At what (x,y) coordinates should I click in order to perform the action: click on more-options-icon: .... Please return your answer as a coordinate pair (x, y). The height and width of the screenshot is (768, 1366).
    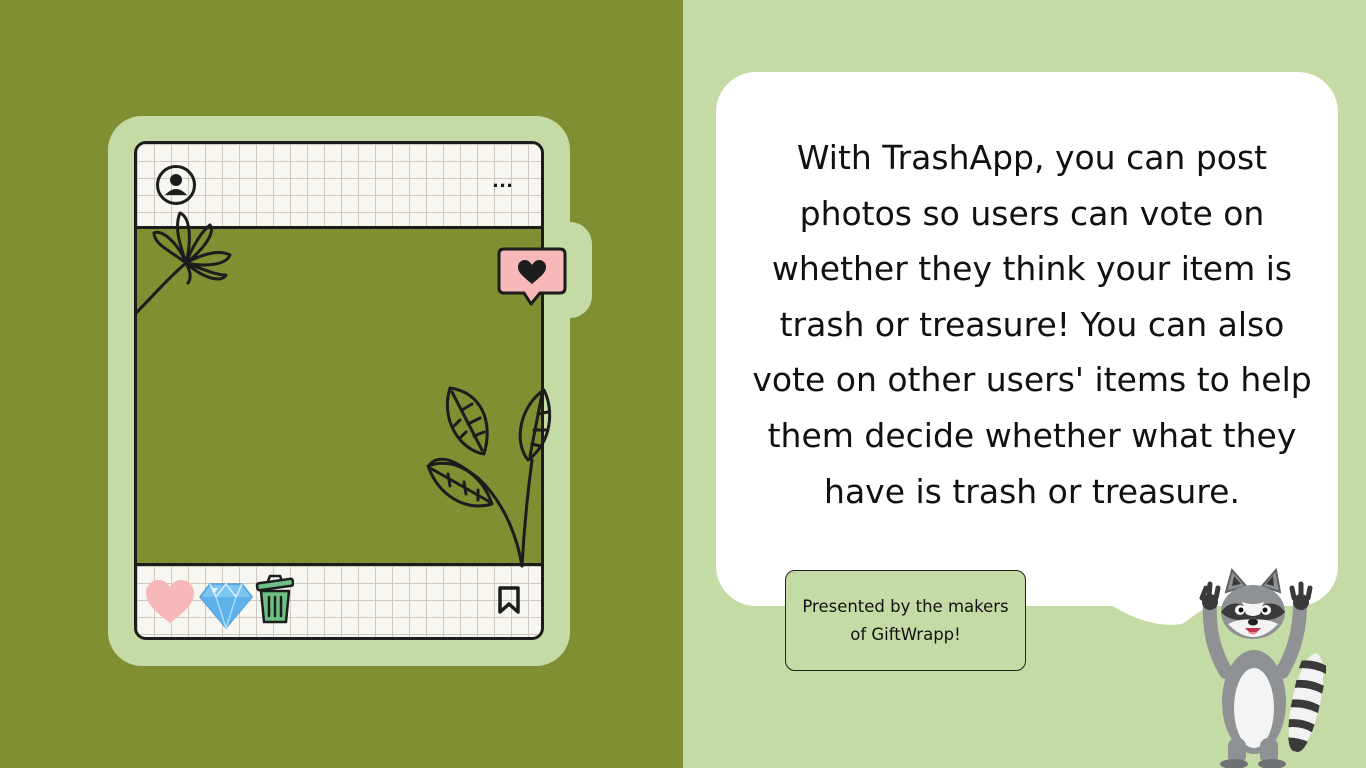
    Looking at the image, I should click on (503, 183).